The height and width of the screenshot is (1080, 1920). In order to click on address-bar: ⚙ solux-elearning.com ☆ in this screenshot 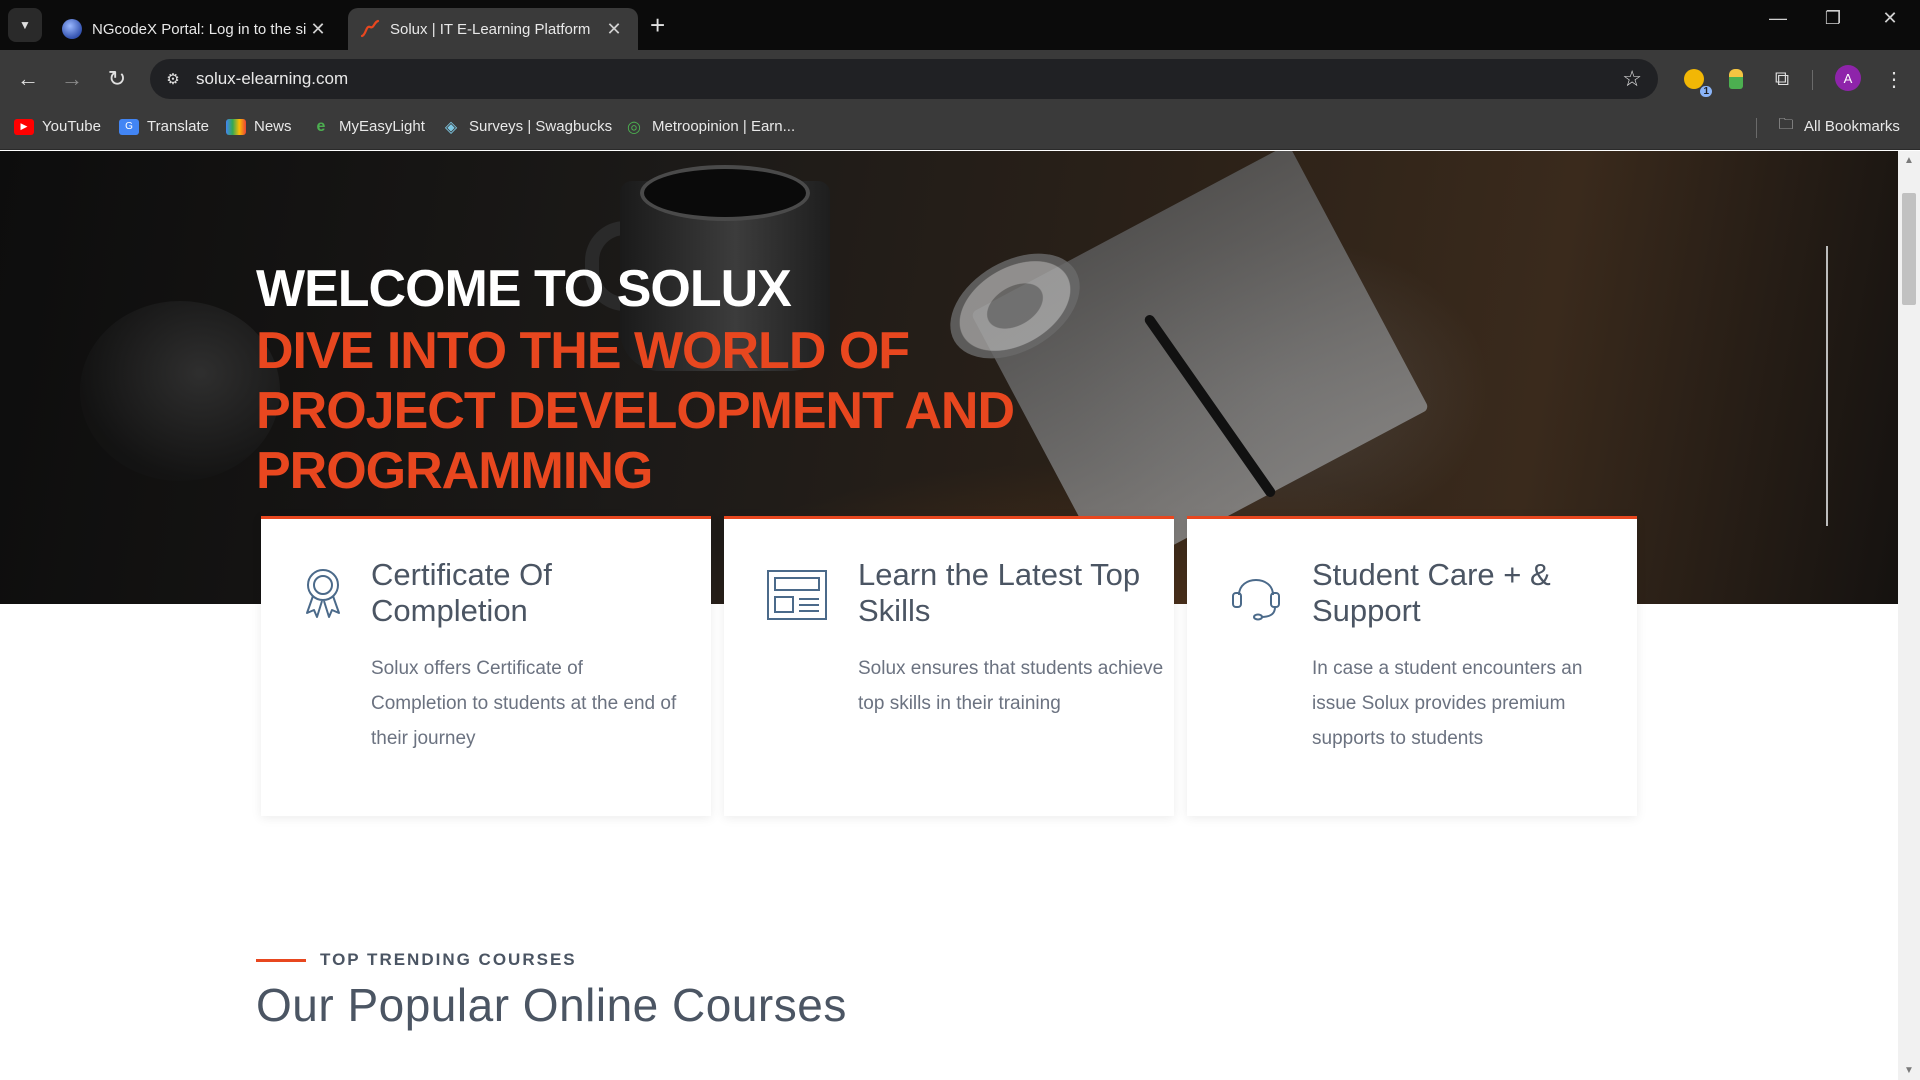, I will do `click(904, 79)`.